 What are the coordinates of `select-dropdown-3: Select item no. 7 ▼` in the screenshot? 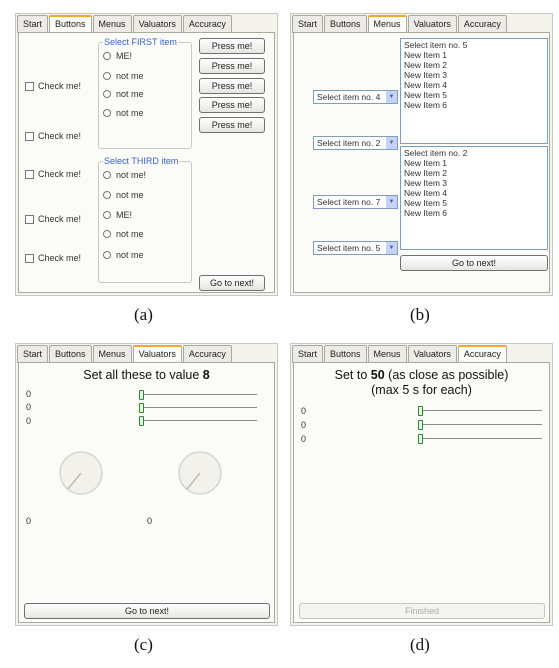 It's located at (355, 202).